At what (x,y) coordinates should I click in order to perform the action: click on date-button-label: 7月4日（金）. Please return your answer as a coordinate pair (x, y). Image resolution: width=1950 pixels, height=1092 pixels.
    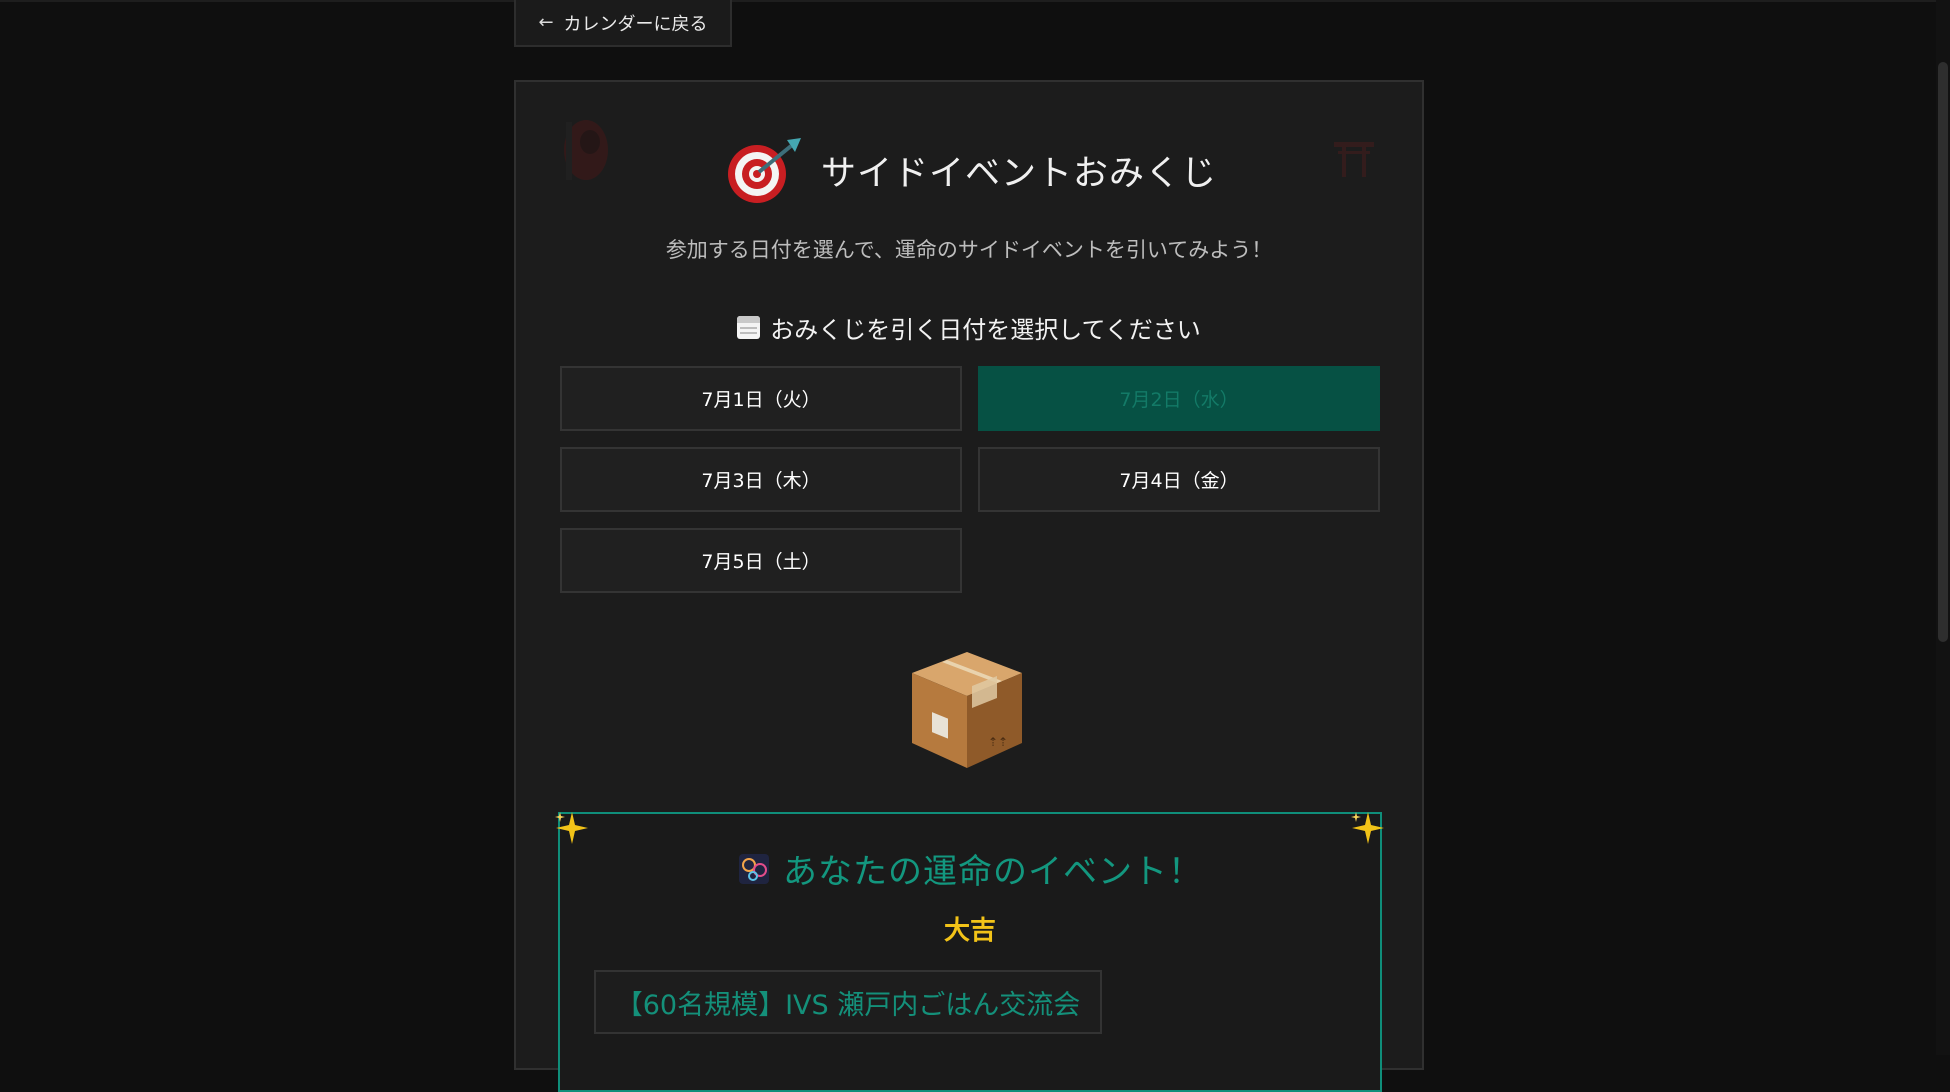
    Looking at the image, I should click on (1179, 481).